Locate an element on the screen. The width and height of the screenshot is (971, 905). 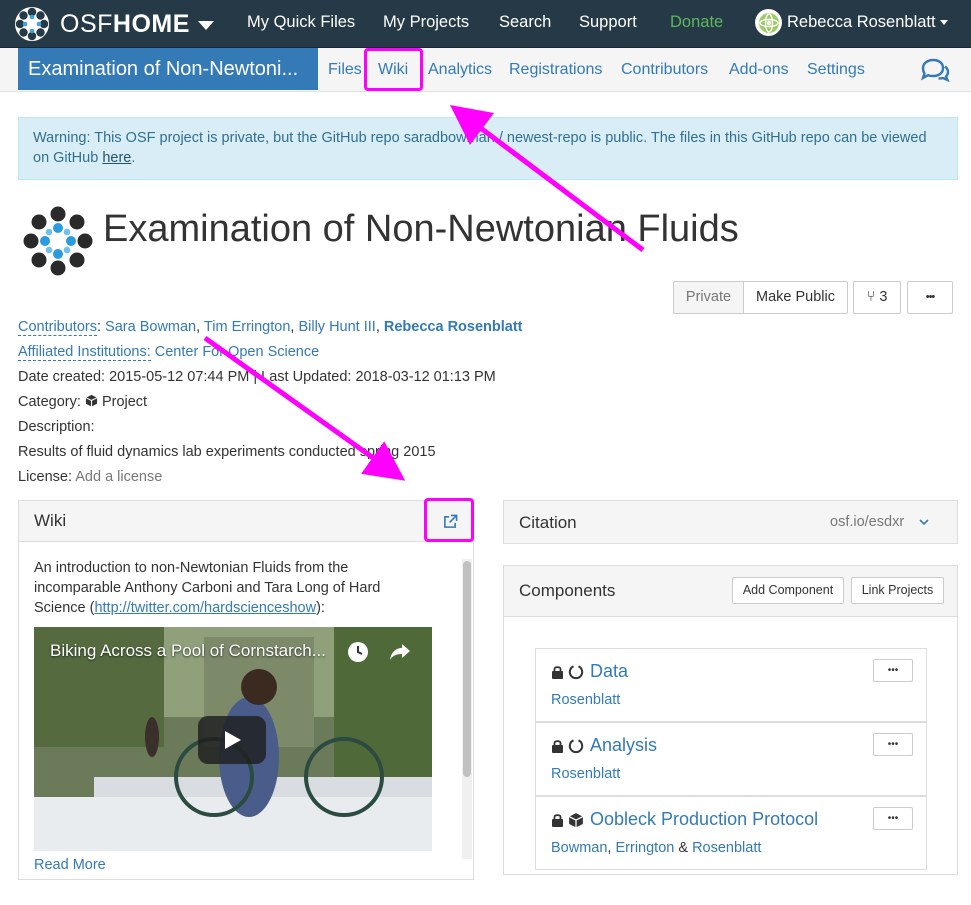
osf-home-brand: OSFHOME is located at coordinates (114, 24).